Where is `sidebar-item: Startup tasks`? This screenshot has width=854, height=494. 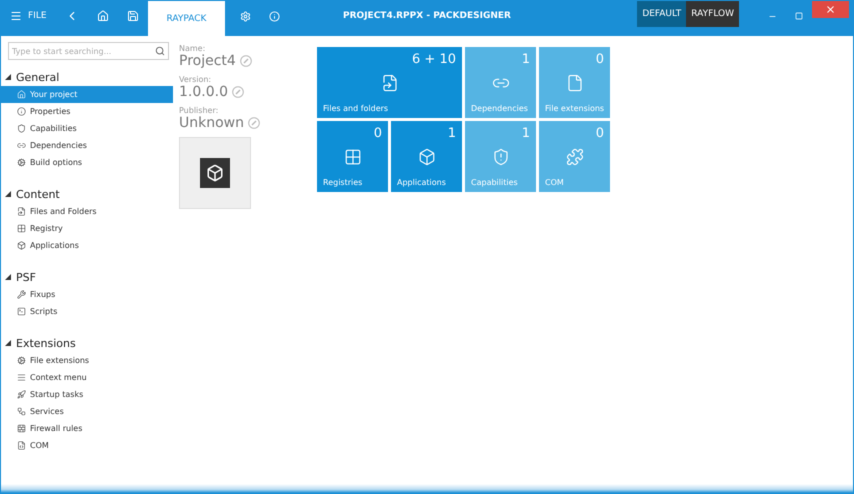
sidebar-item: Startup tasks is located at coordinates (87, 394).